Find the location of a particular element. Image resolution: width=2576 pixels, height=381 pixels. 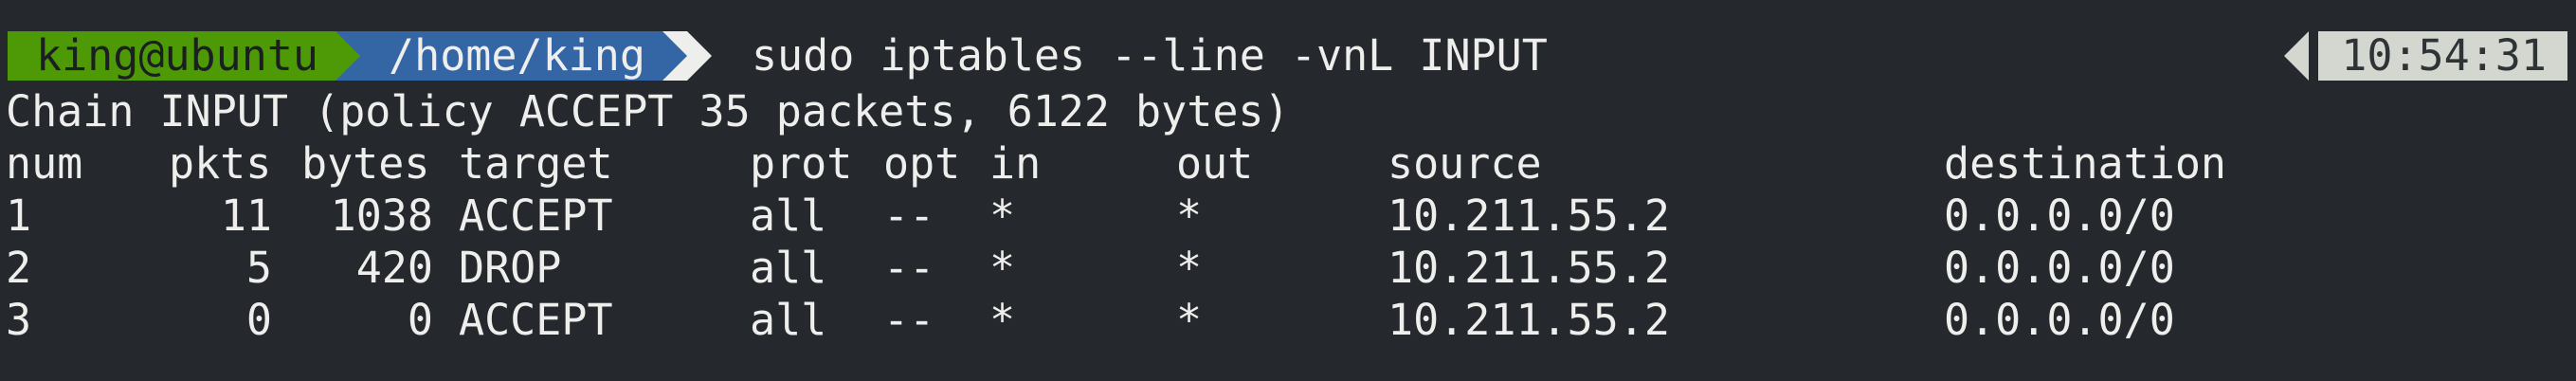

header-source: source is located at coordinates (1465, 163).